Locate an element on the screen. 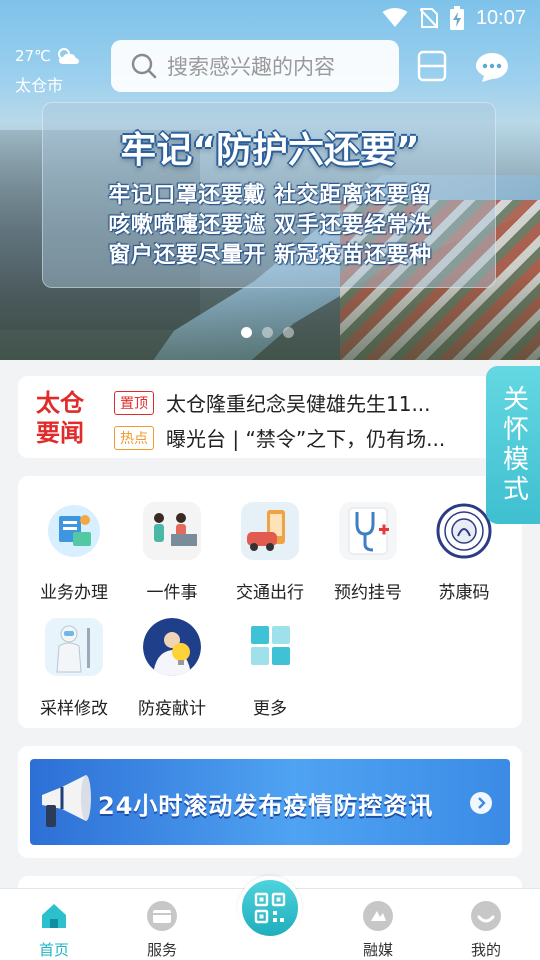  service-item-traffic: 交通出行 is located at coordinates (270, 552).